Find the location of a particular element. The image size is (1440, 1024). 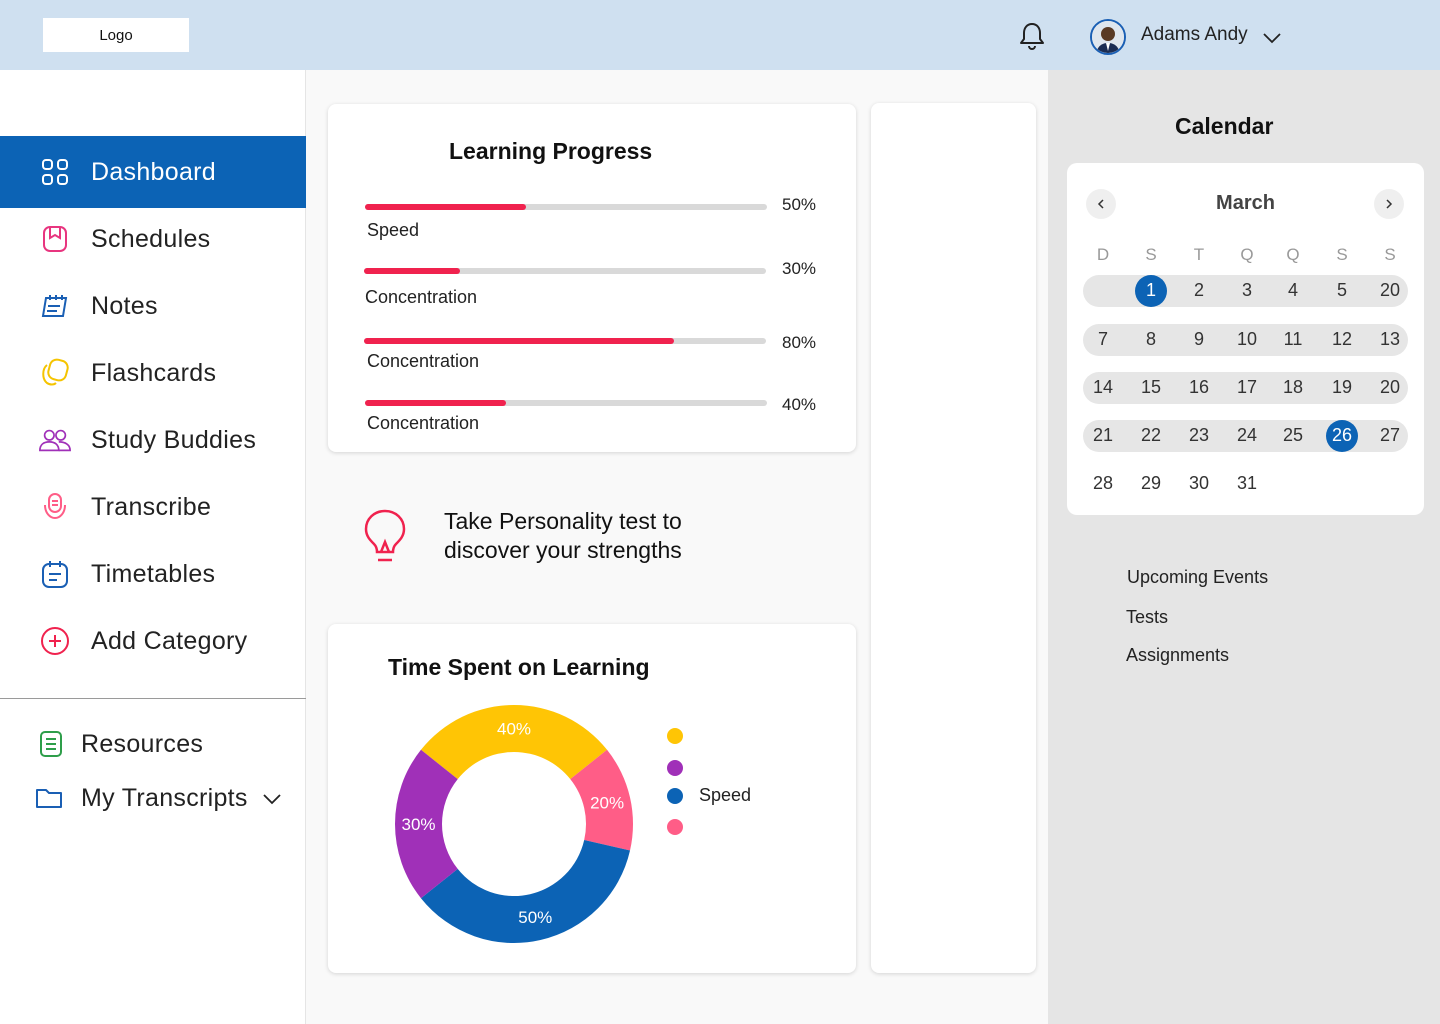

calendar-day: 17 is located at coordinates (1247, 387).